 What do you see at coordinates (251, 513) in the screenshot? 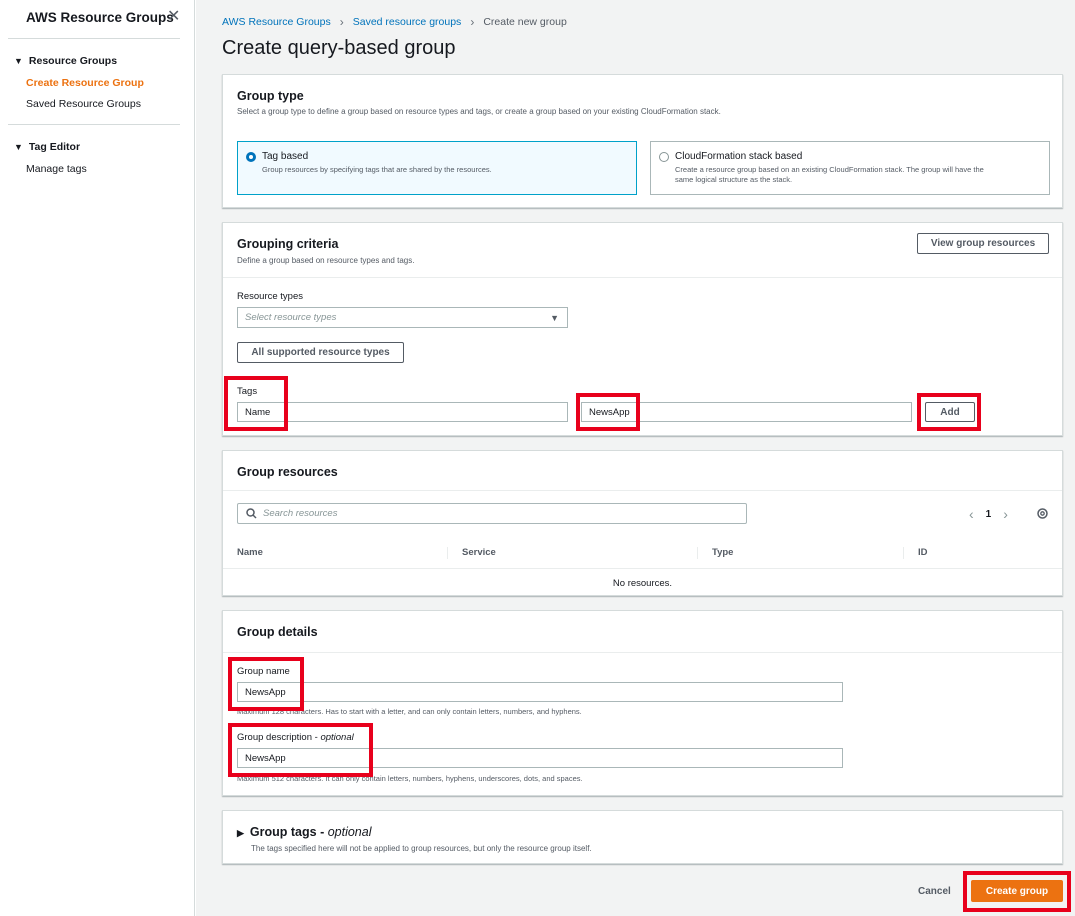
I see `search-icon` at bounding box center [251, 513].